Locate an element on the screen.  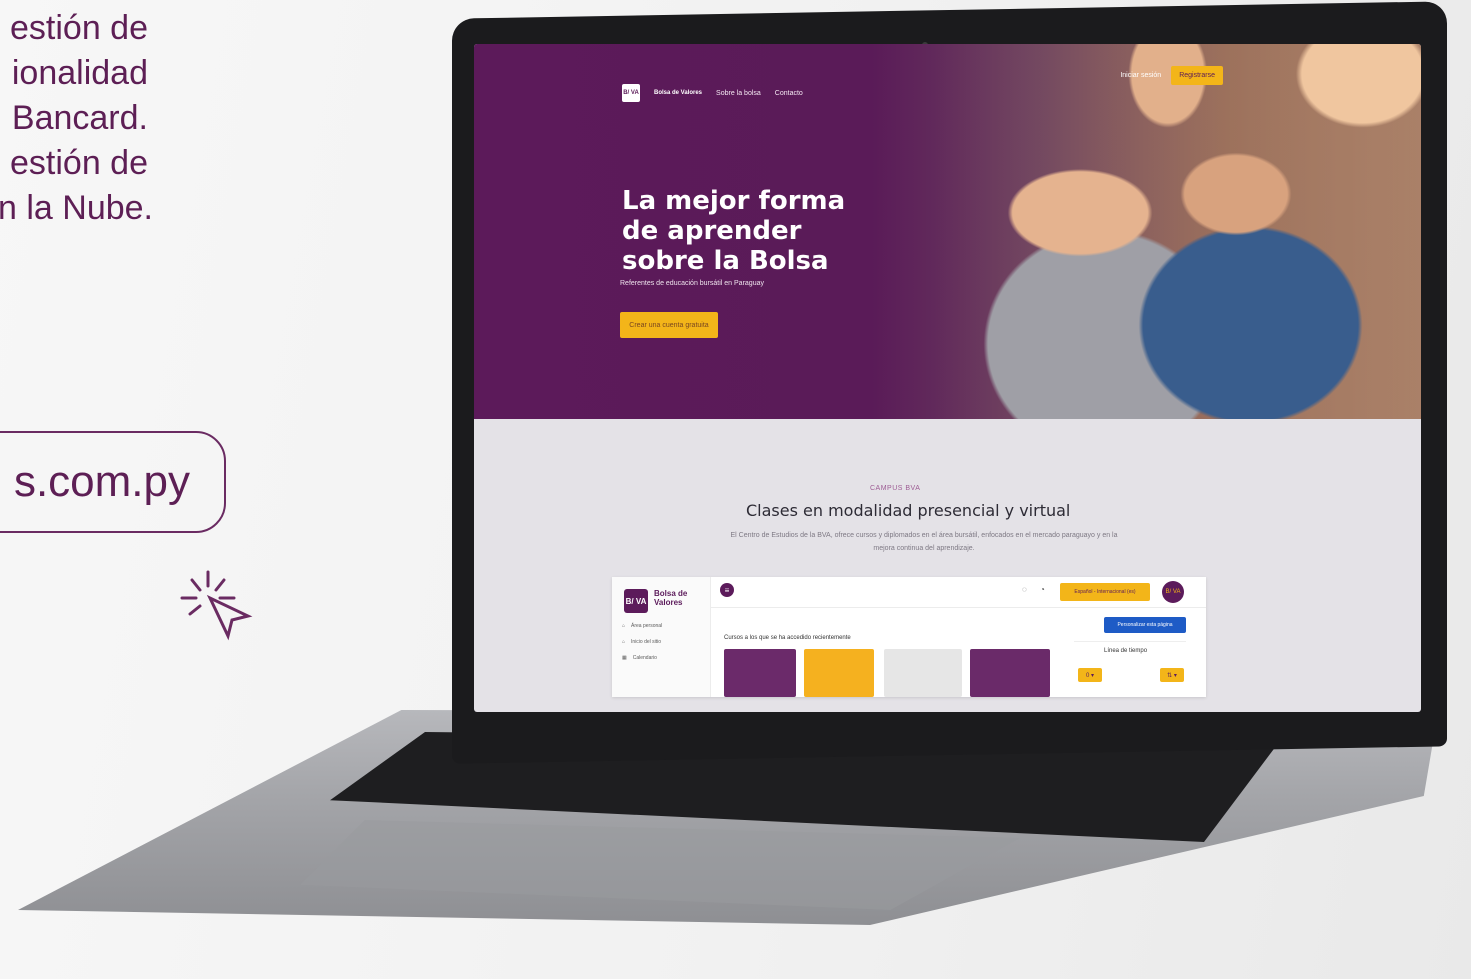
app-logo-text: Bolsa de Valores is located at coordinates (671, 598).